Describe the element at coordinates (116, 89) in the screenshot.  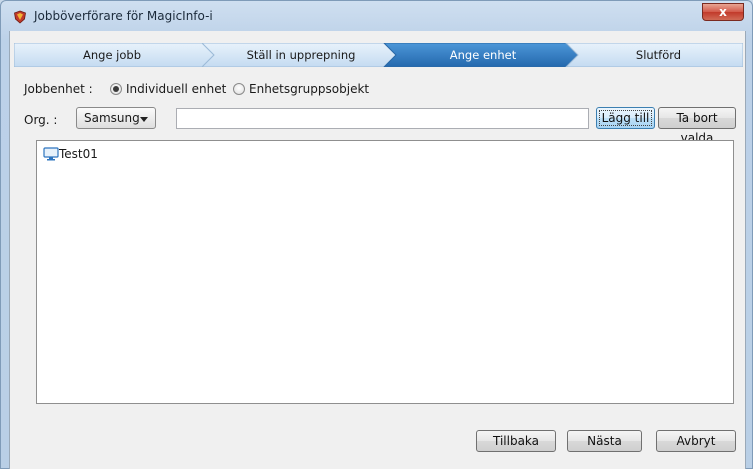
I see `radio-individual-device` at that location.